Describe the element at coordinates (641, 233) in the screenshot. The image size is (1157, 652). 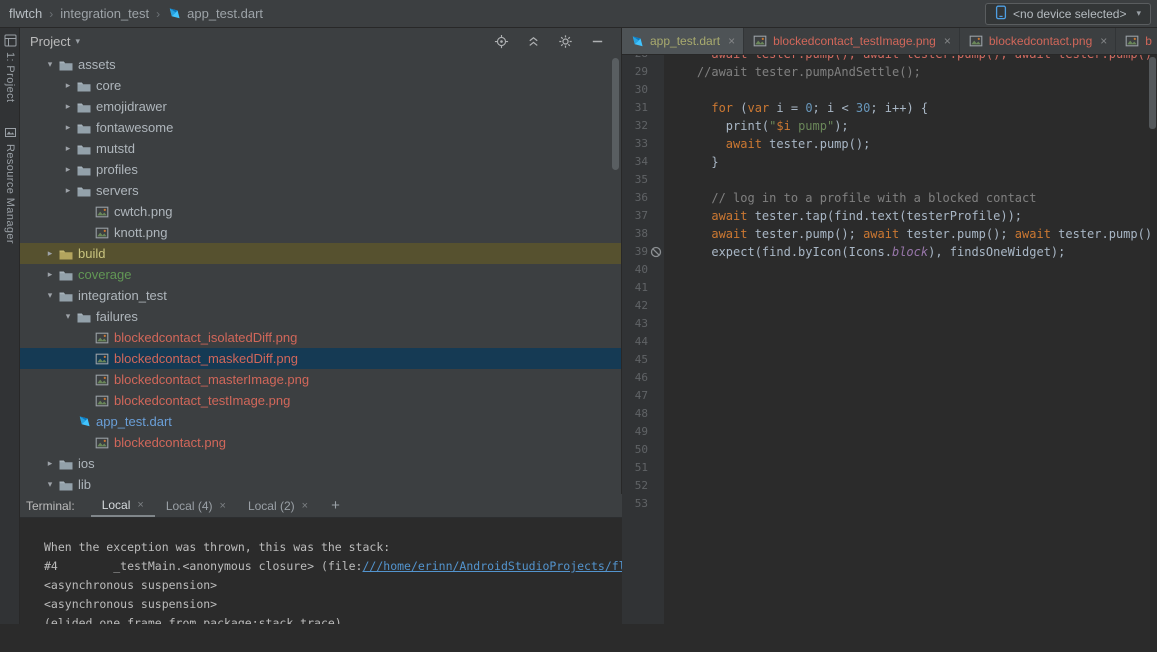
I see `line-number: 38` at that location.